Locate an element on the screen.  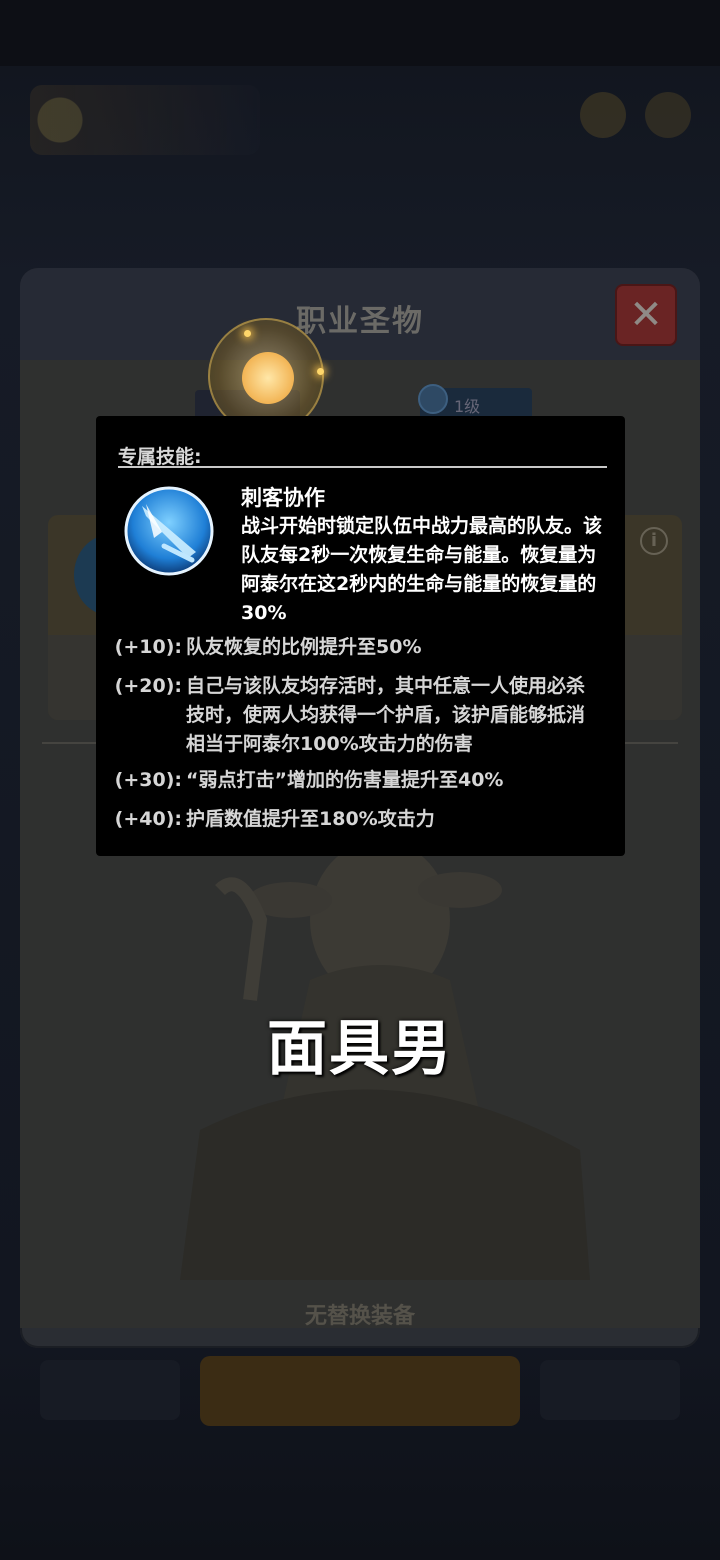
bonus-level: (+40): is located at coordinates (148, 819).